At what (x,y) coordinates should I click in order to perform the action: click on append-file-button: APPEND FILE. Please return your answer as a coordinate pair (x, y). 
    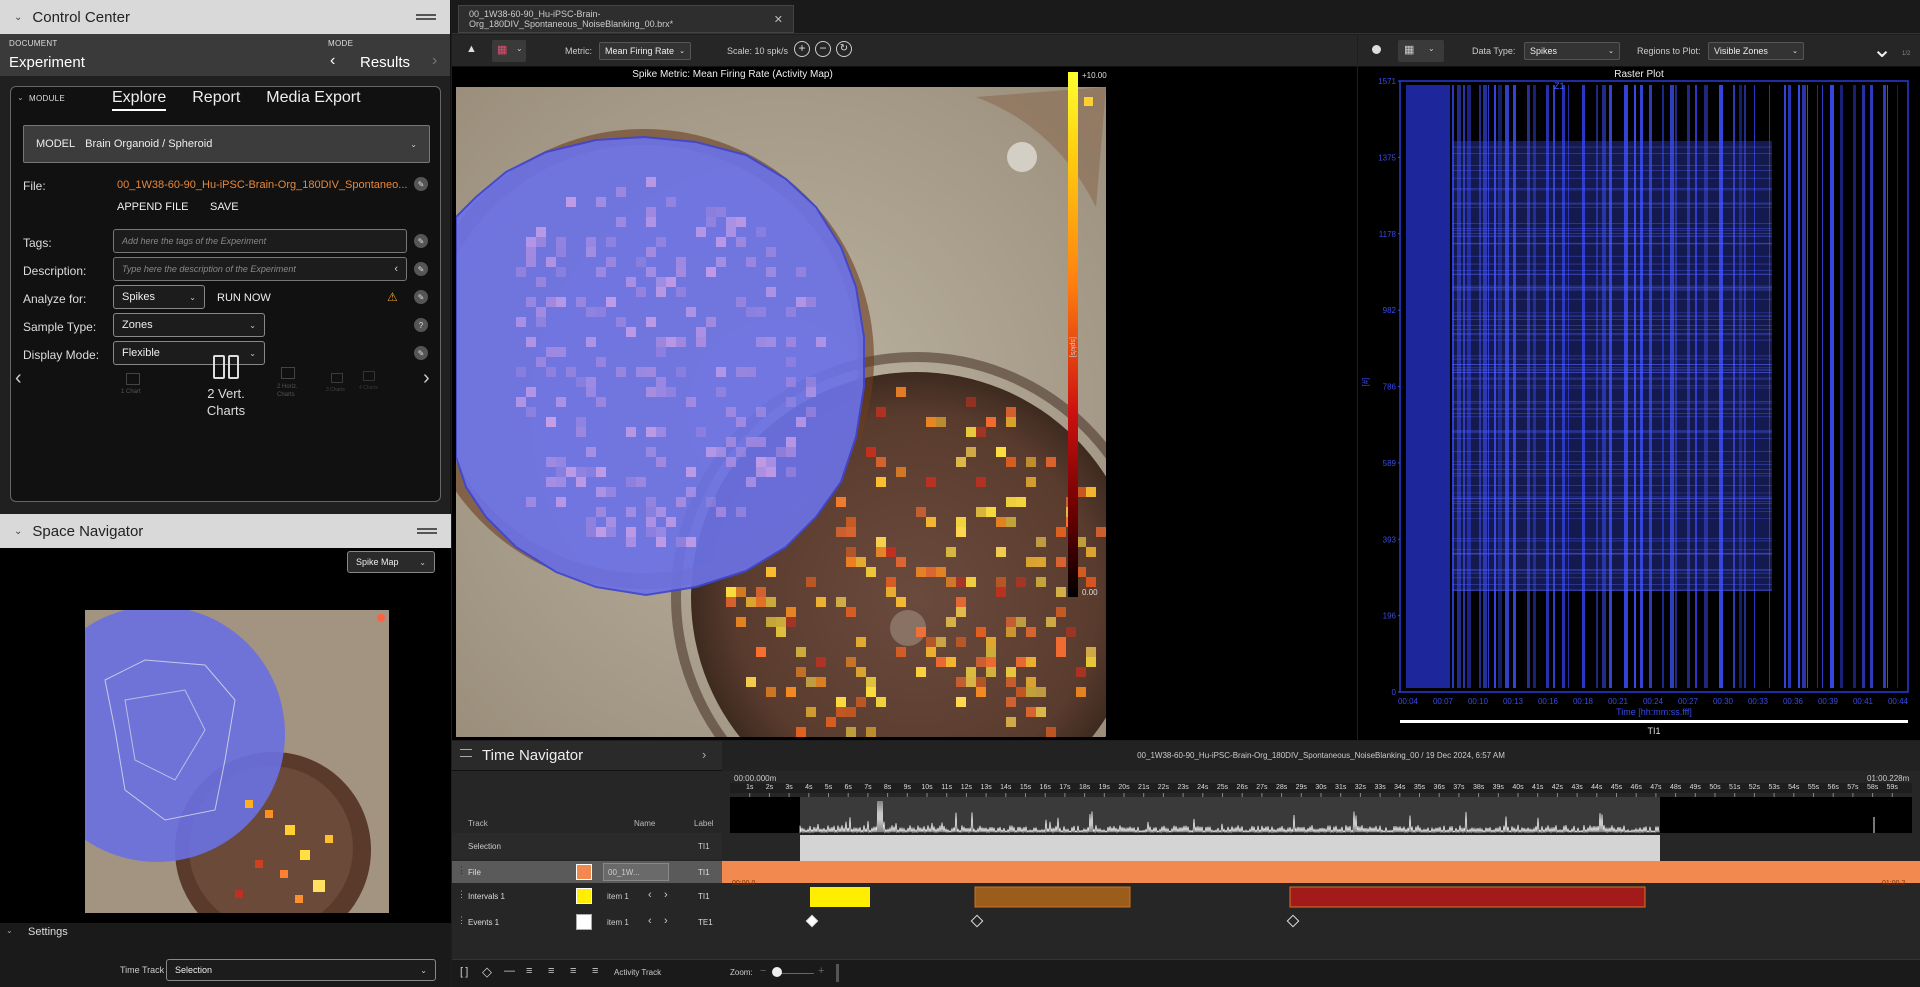
    Looking at the image, I should click on (153, 207).